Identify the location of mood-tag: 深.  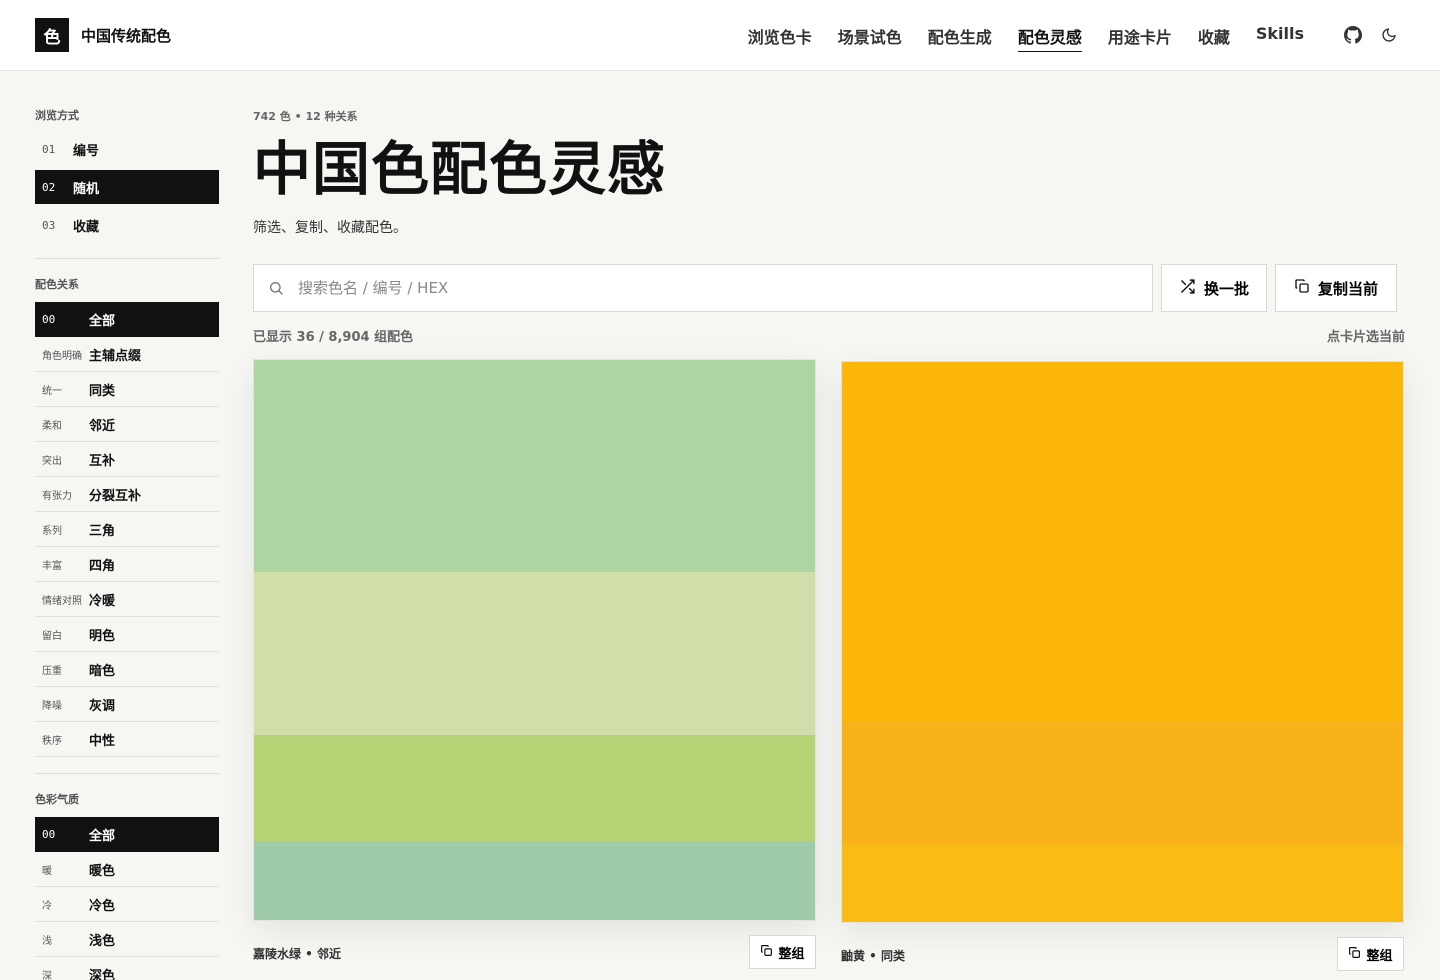
(47, 975).